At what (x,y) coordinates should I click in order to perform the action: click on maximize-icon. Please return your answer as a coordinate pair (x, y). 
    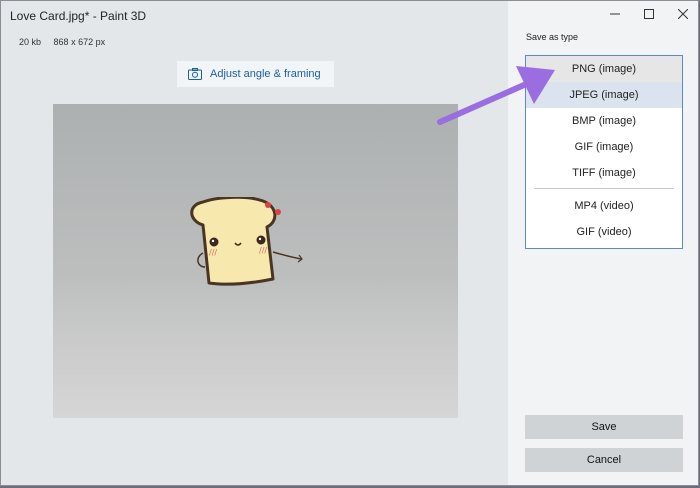
    Looking at the image, I should click on (649, 14).